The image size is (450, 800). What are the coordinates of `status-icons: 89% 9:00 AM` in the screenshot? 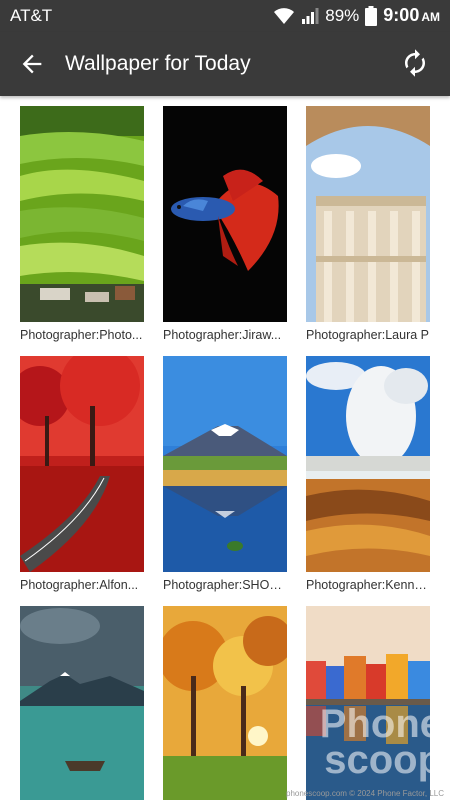 It's located at (356, 15).